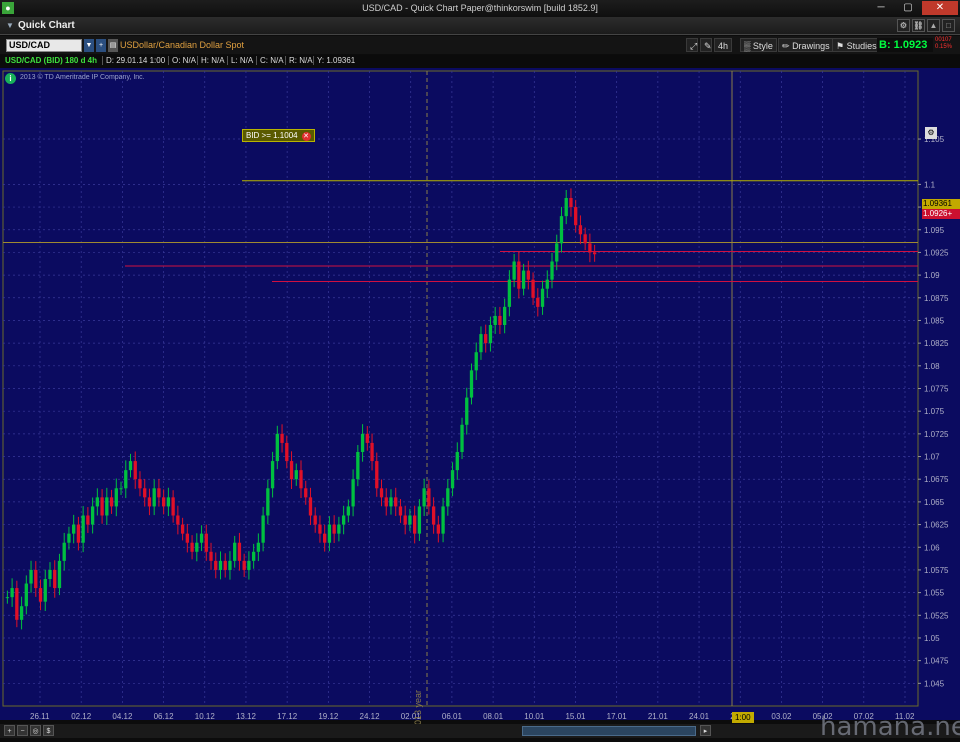 The height and width of the screenshot is (742, 960). What do you see at coordinates (936, 343) in the screenshot?
I see `y-tick-label: 1.0825` at bounding box center [936, 343].